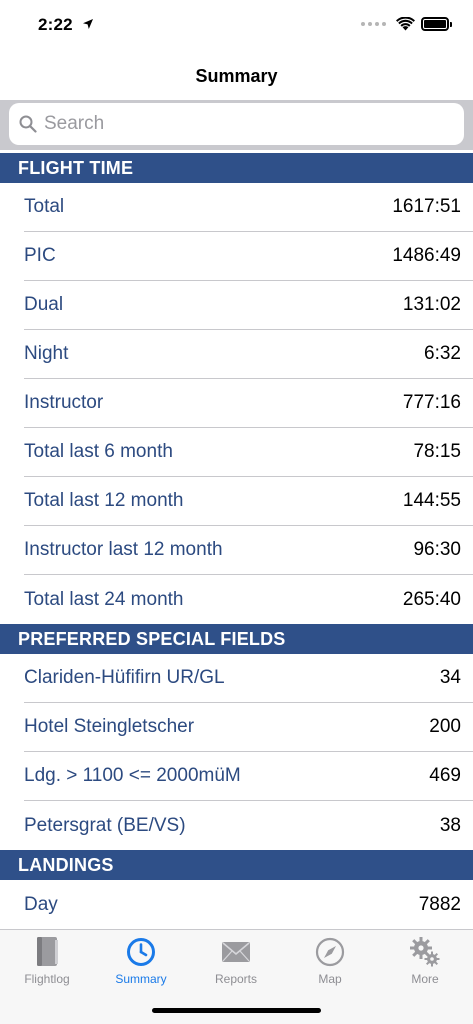 This screenshot has height=1024, width=473. I want to click on row-value: 38, so click(450, 825).